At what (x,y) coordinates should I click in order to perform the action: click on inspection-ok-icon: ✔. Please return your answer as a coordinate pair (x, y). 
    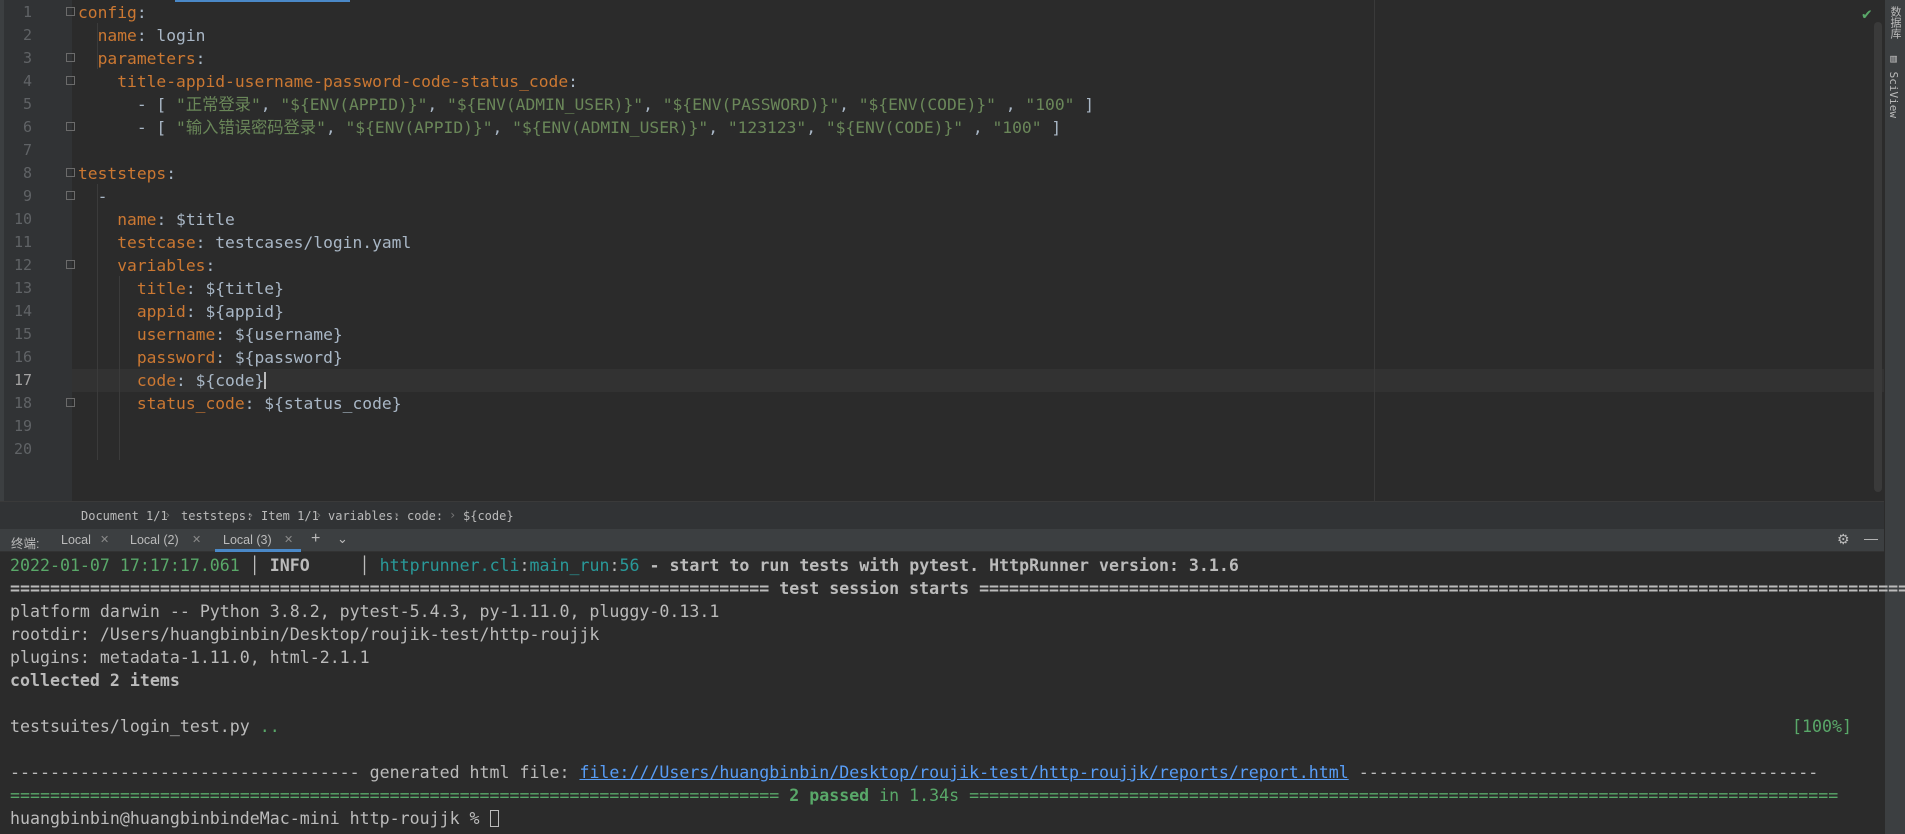
    Looking at the image, I should click on (1867, 13).